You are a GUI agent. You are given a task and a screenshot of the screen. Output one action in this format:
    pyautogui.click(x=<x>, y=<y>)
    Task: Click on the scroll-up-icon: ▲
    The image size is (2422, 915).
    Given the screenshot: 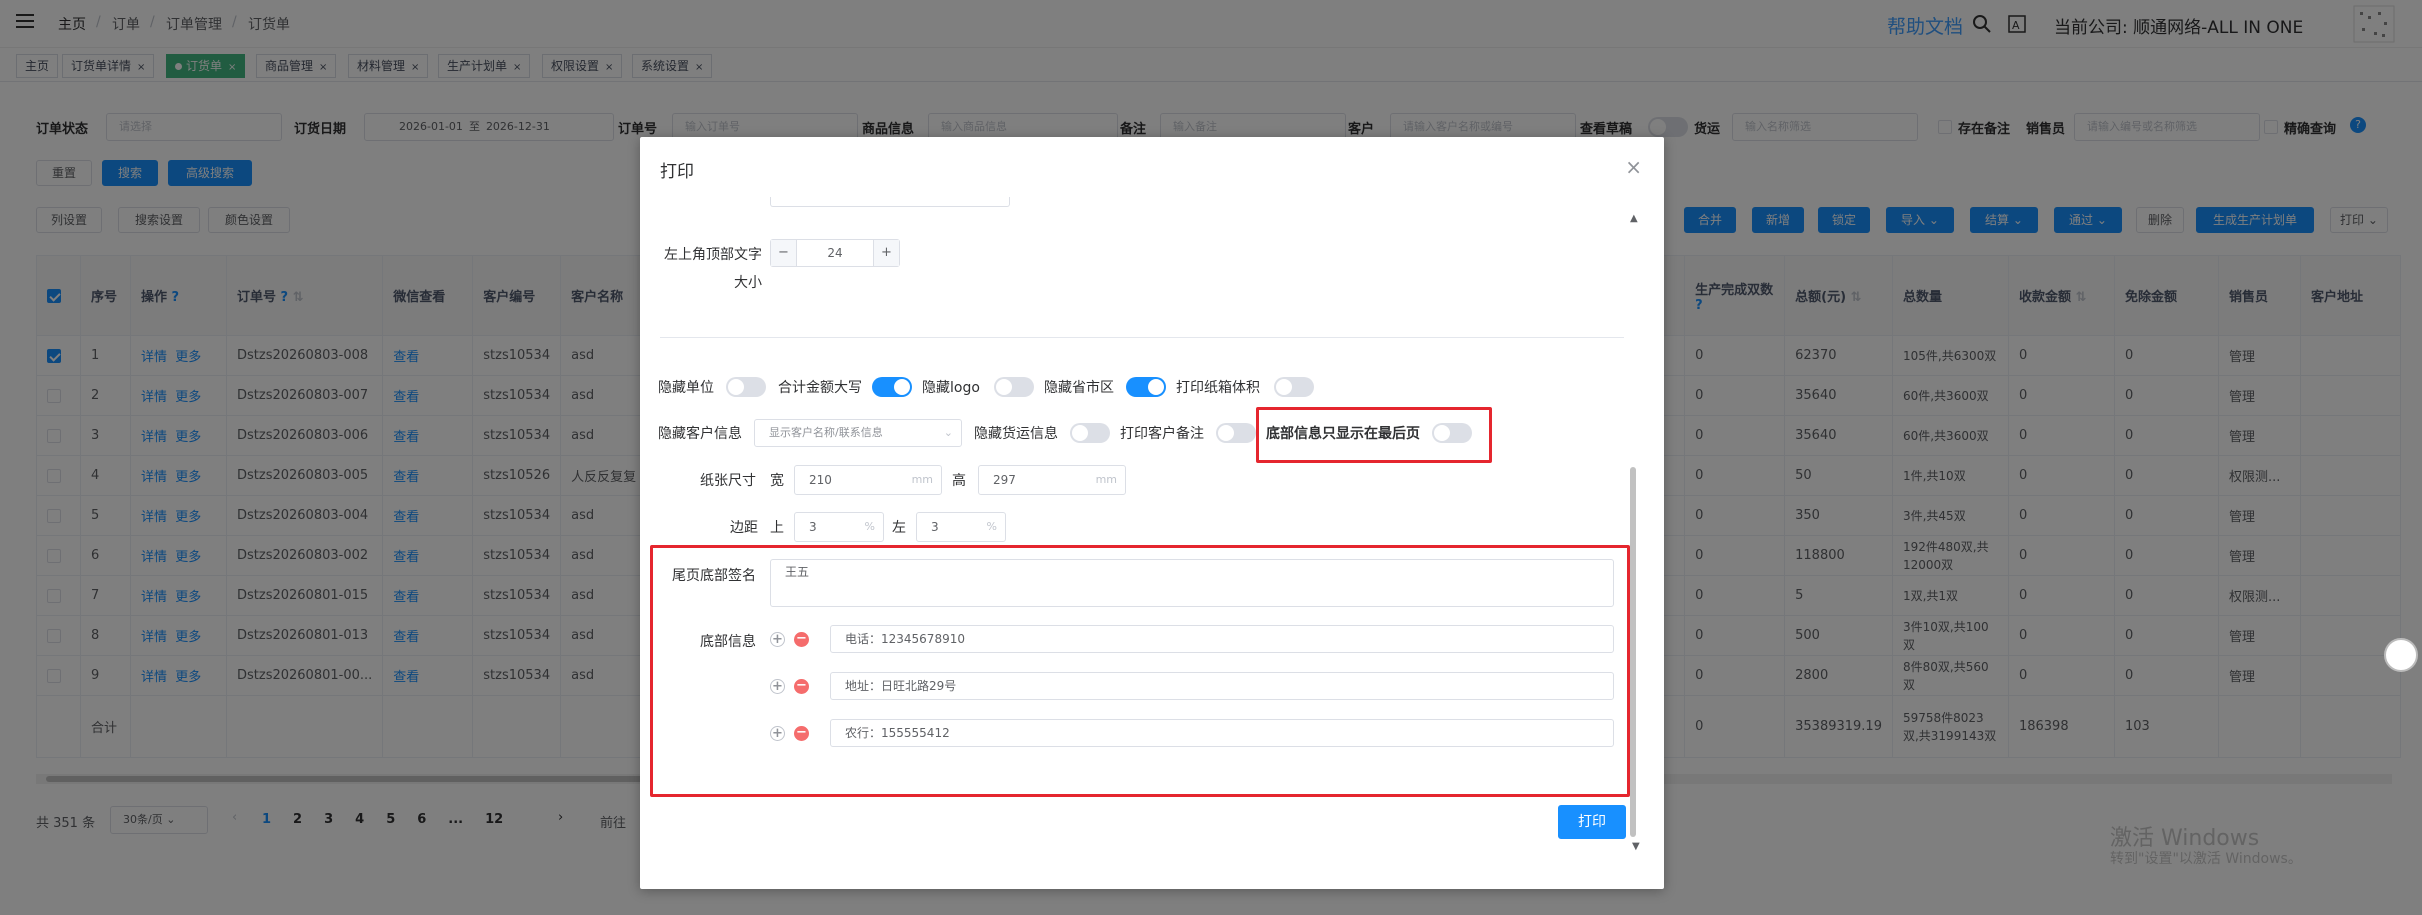 What is the action you would take?
    pyautogui.click(x=1634, y=218)
    